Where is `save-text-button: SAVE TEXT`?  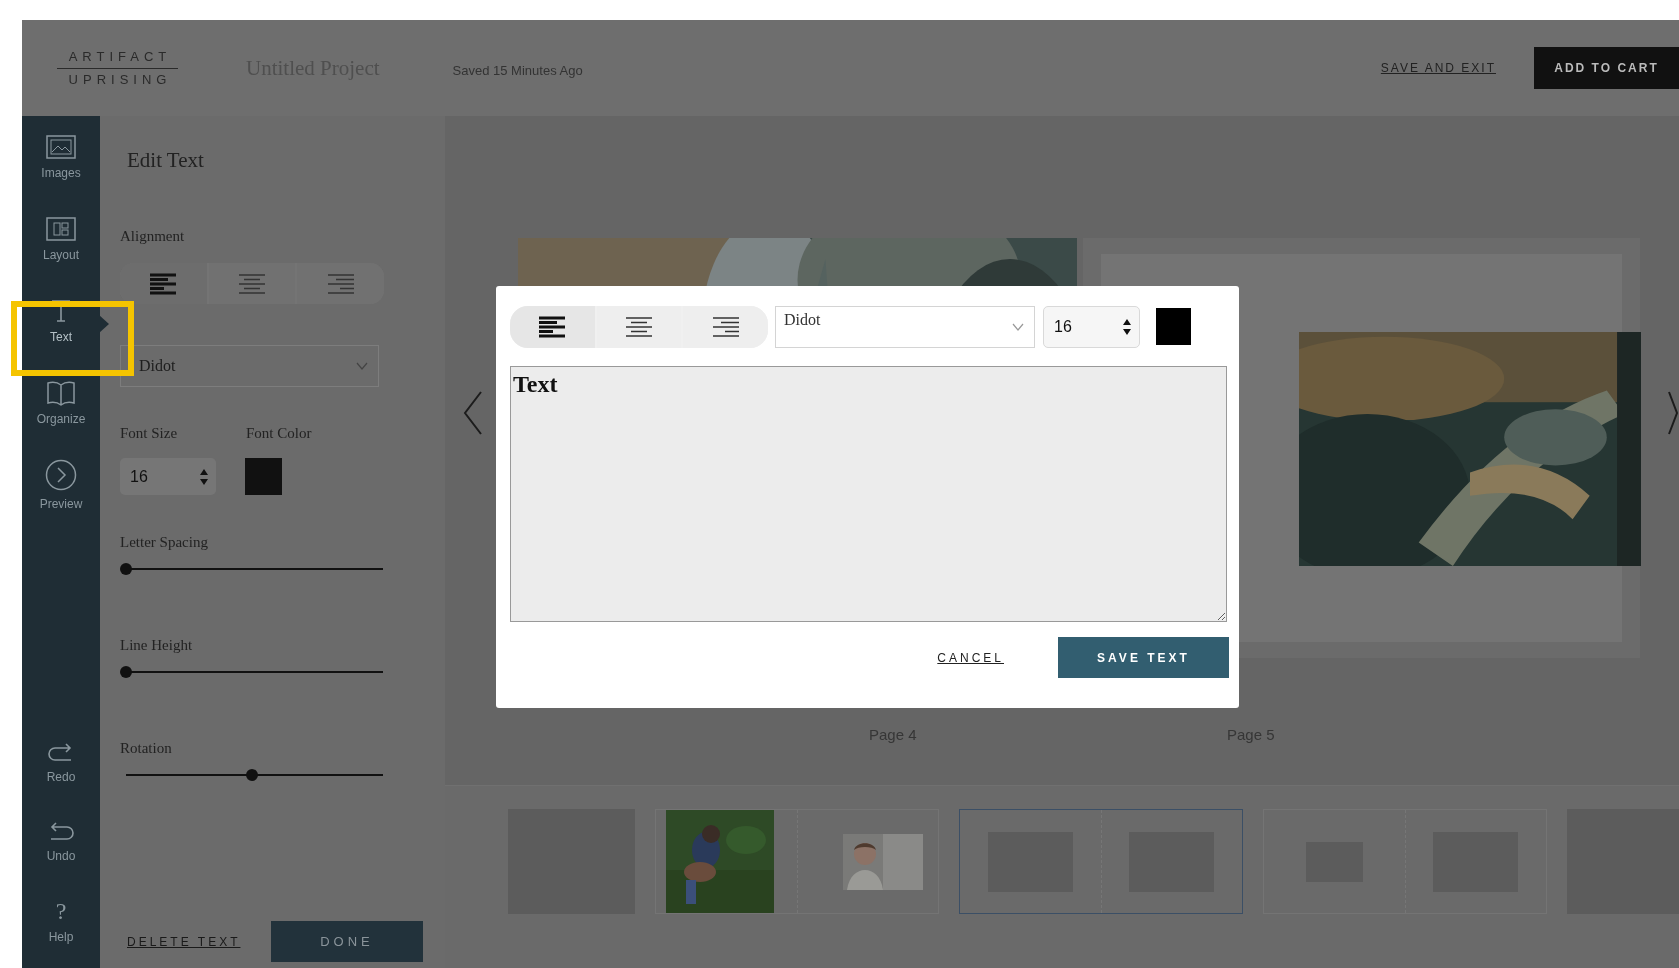 save-text-button: SAVE TEXT is located at coordinates (1143, 657).